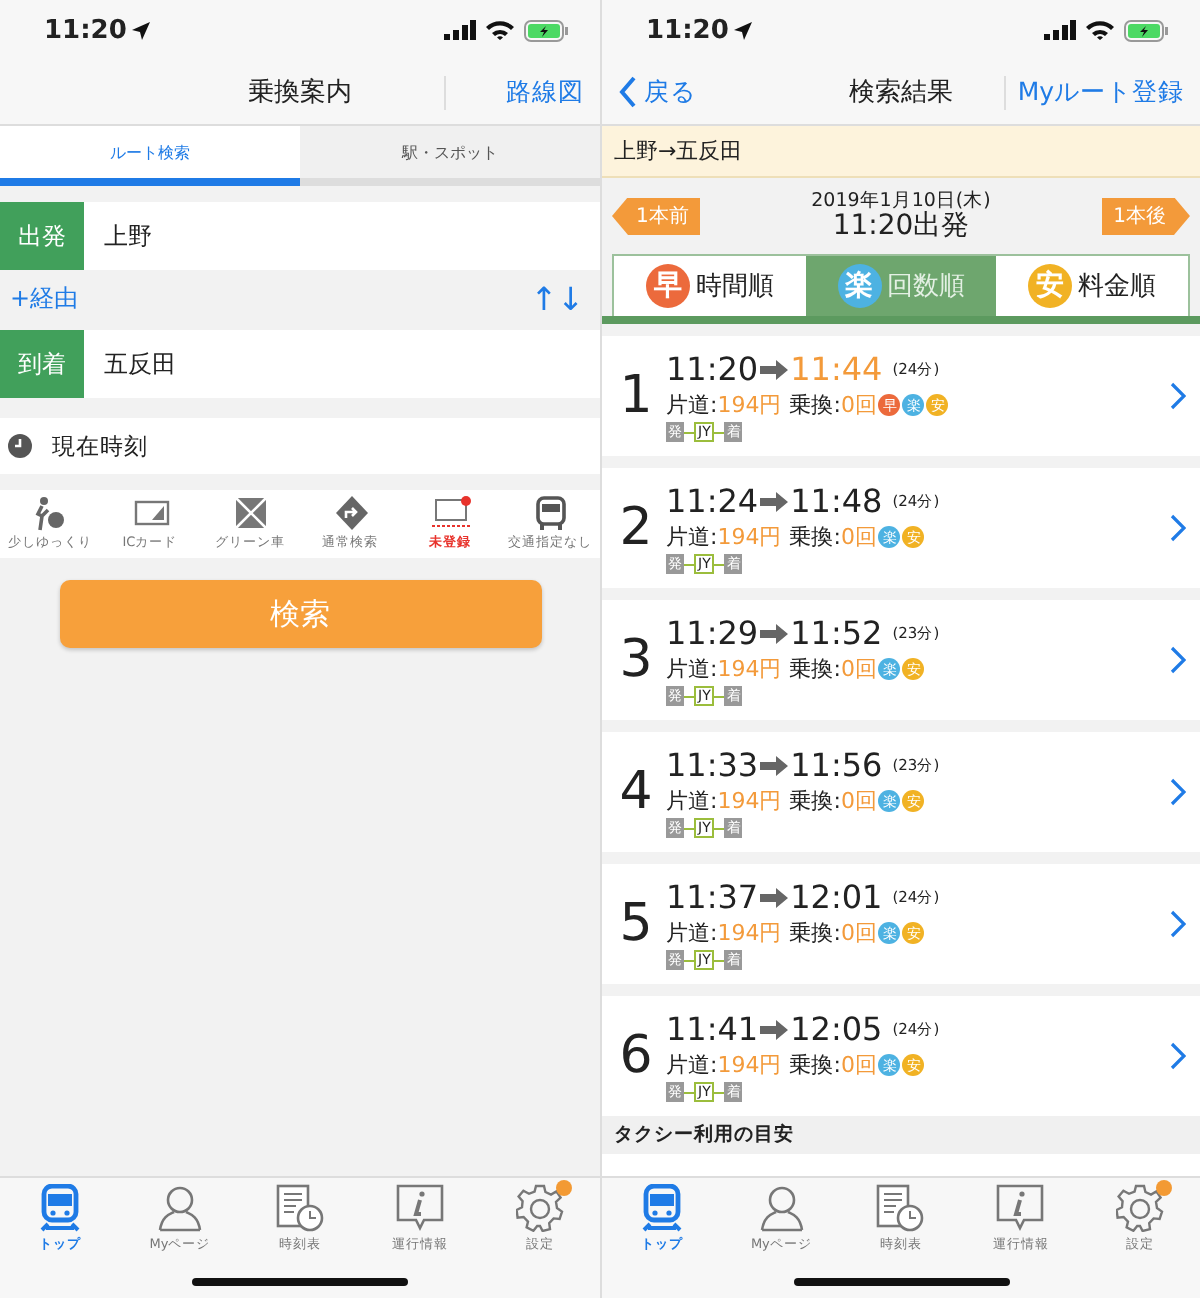 This screenshot has height=1298, width=1200. I want to click on result-number: 3, so click(636, 660).